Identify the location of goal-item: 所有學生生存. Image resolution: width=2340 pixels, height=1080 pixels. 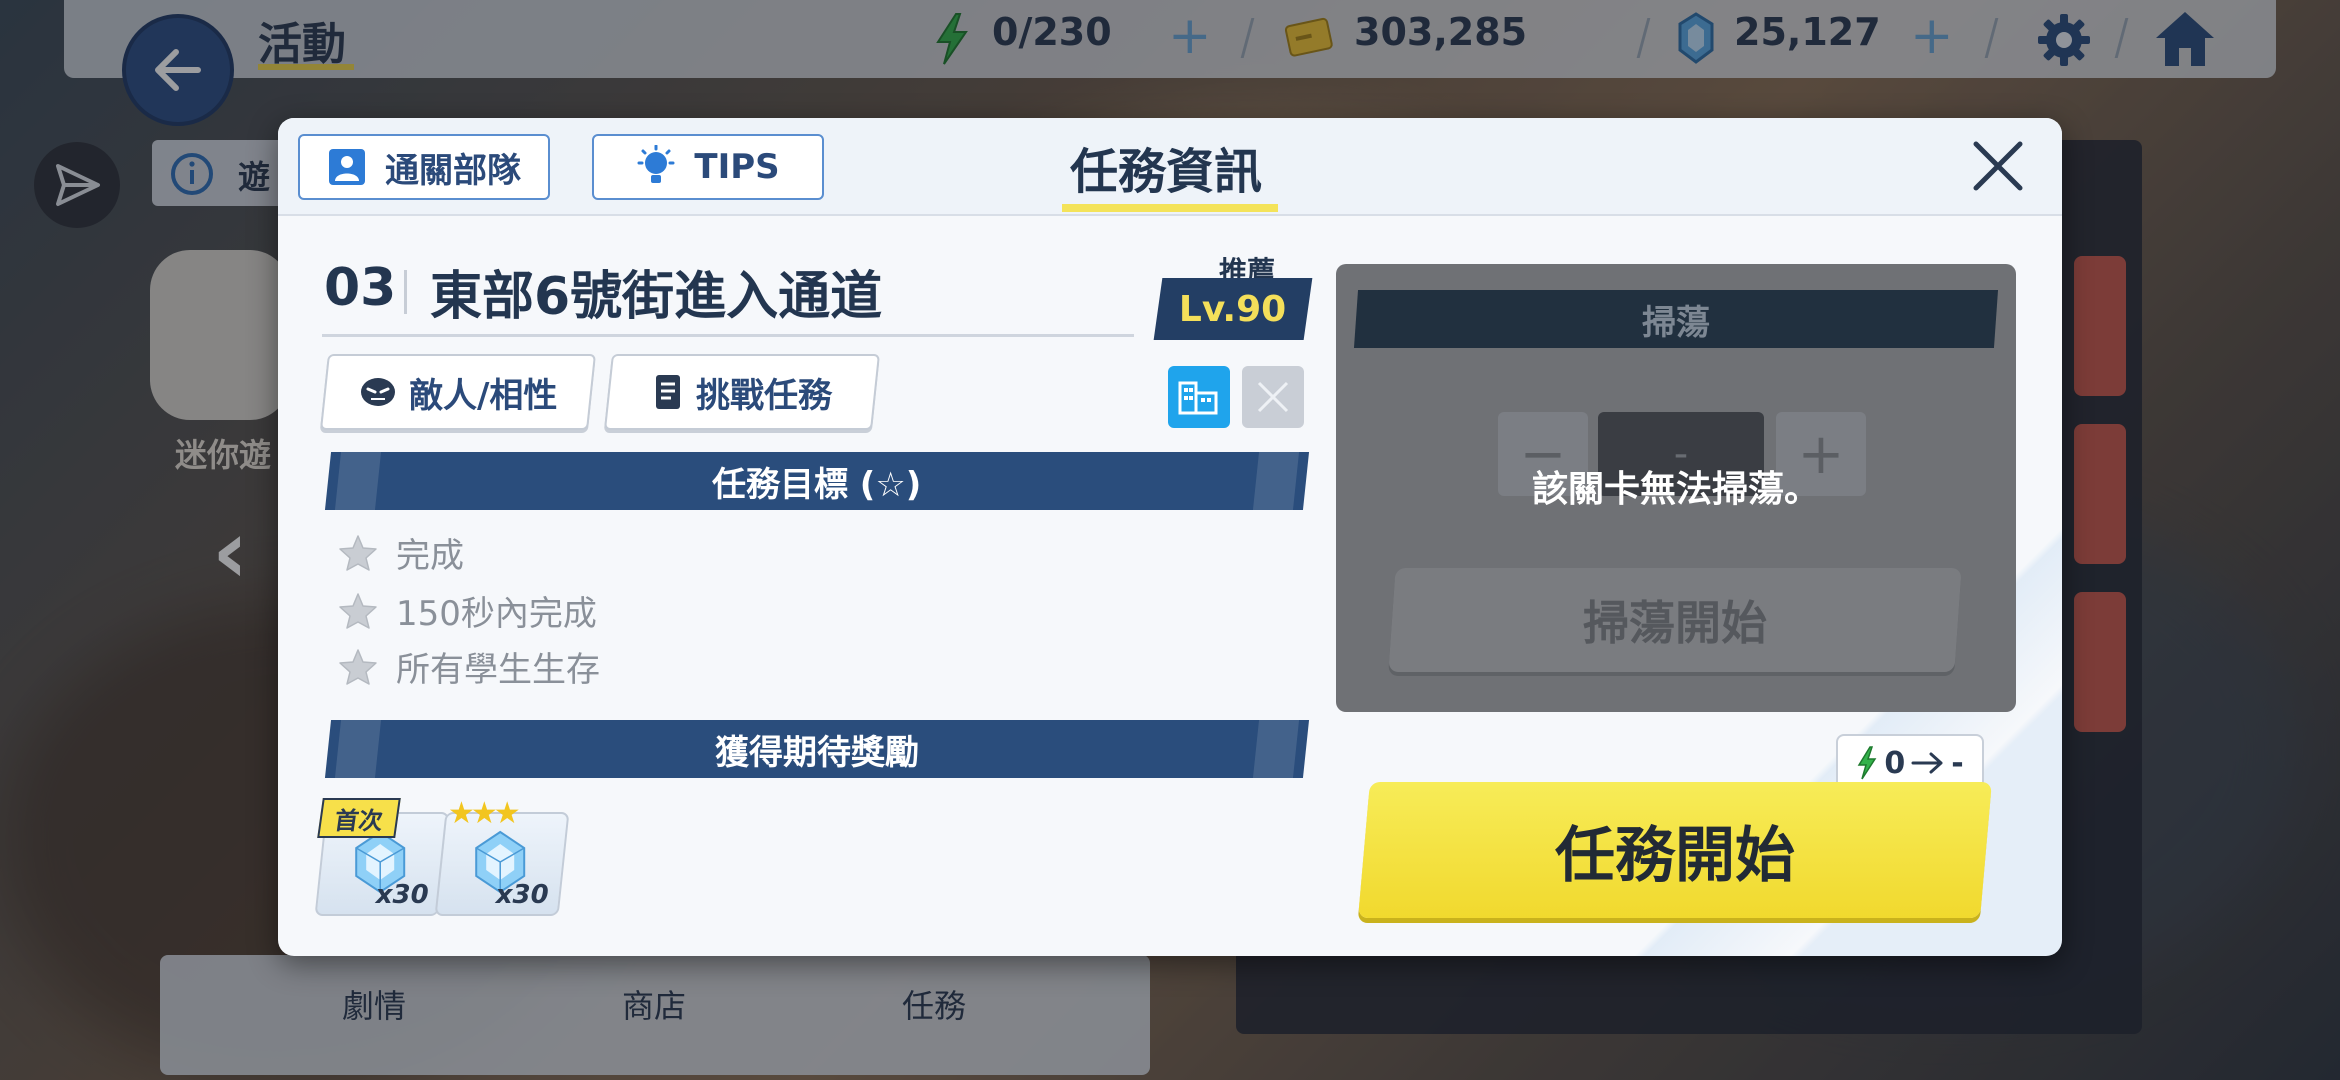
(469, 666).